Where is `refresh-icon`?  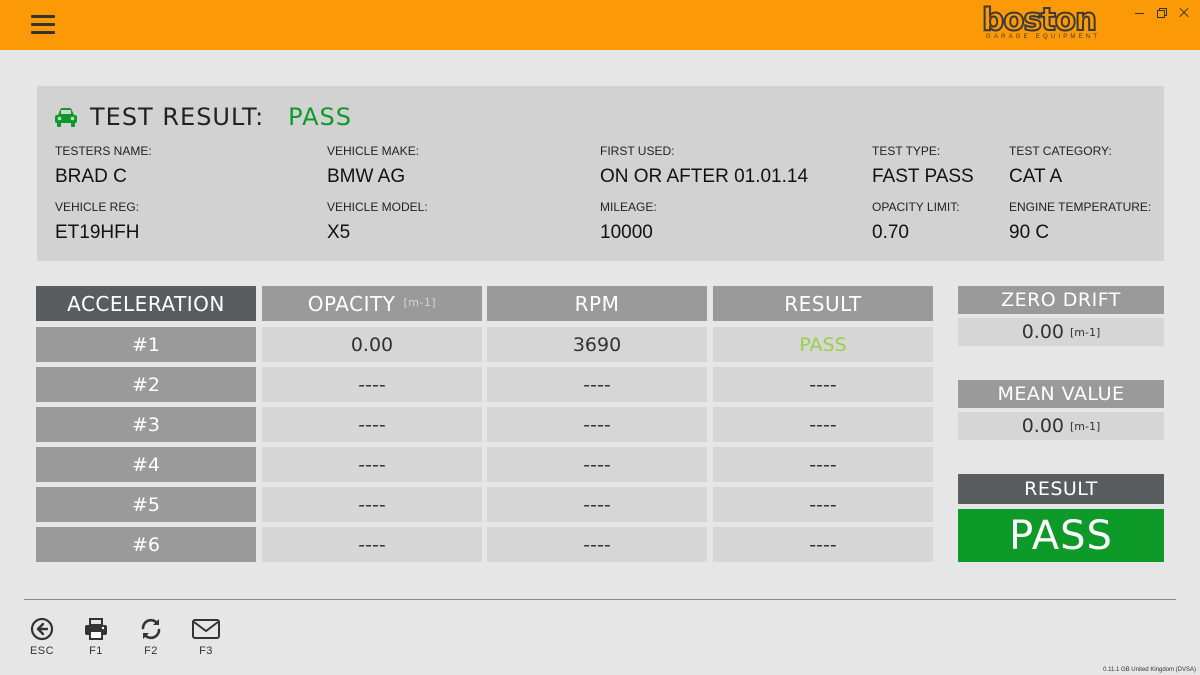 refresh-icon is located at coordinates (151, 629).